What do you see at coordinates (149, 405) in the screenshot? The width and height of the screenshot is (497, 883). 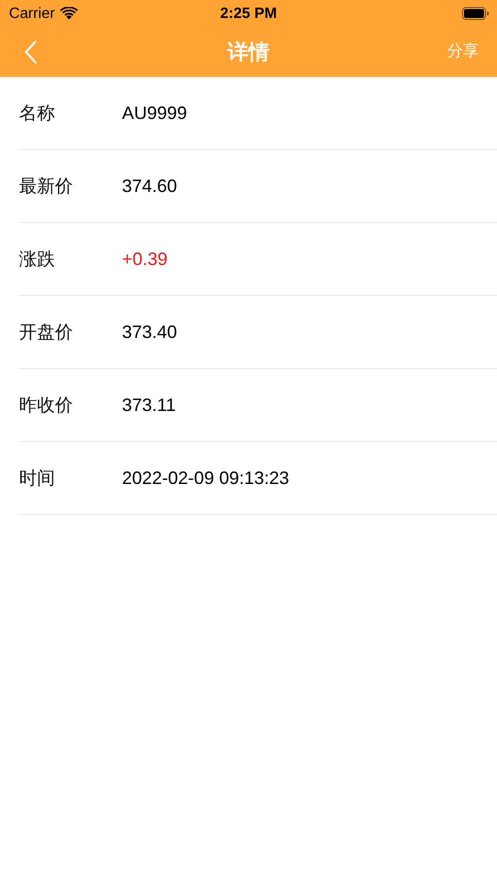 I see `field-value: 373.11` at bounding box center [149, 405].